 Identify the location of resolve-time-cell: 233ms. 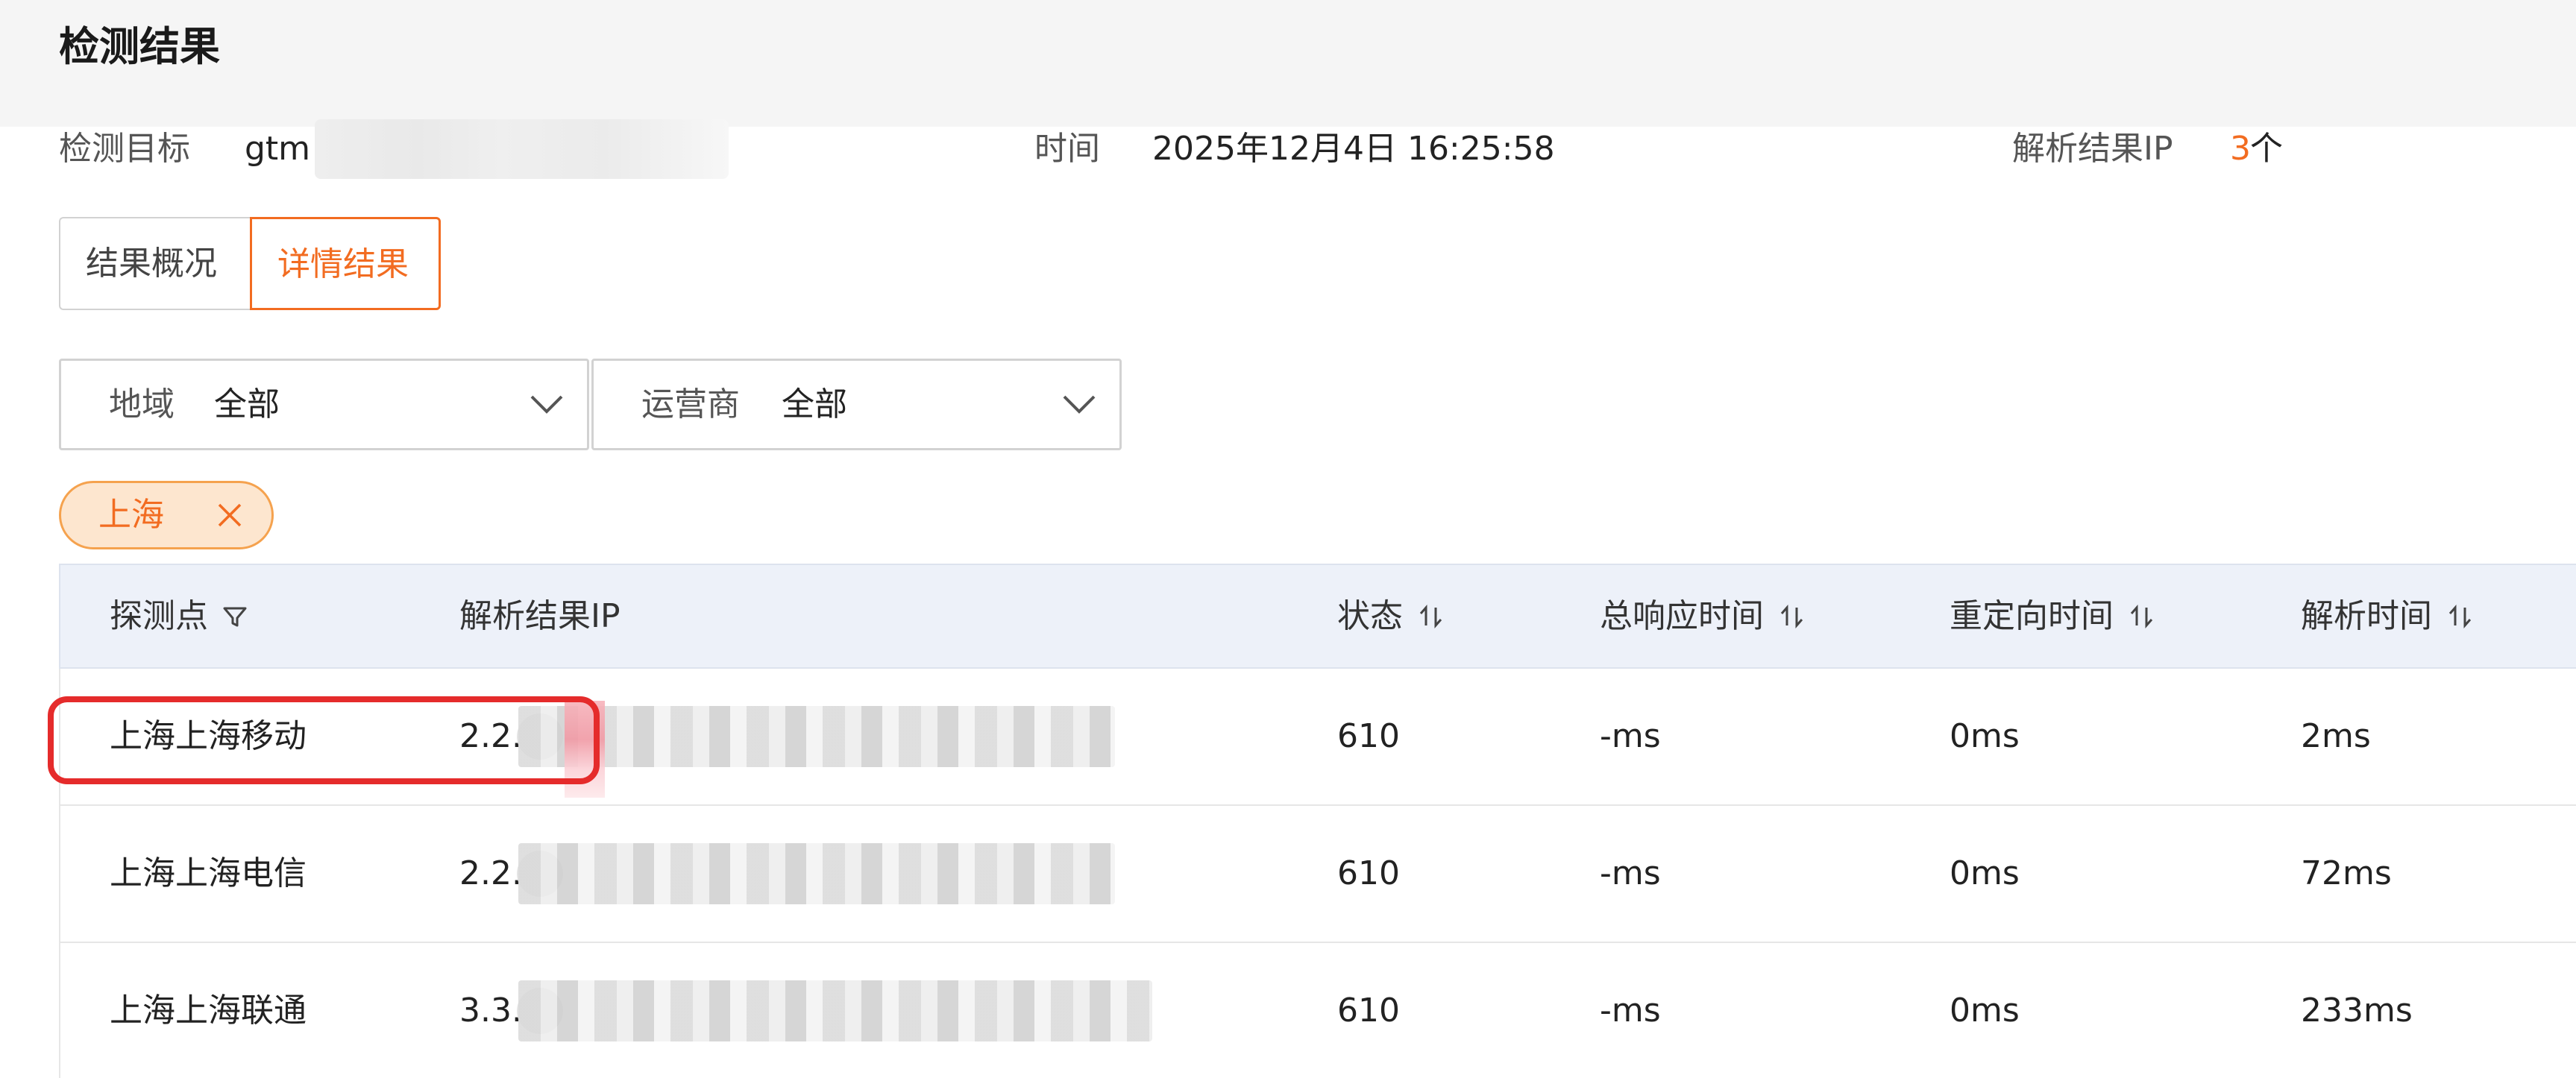
(2357, 1011).